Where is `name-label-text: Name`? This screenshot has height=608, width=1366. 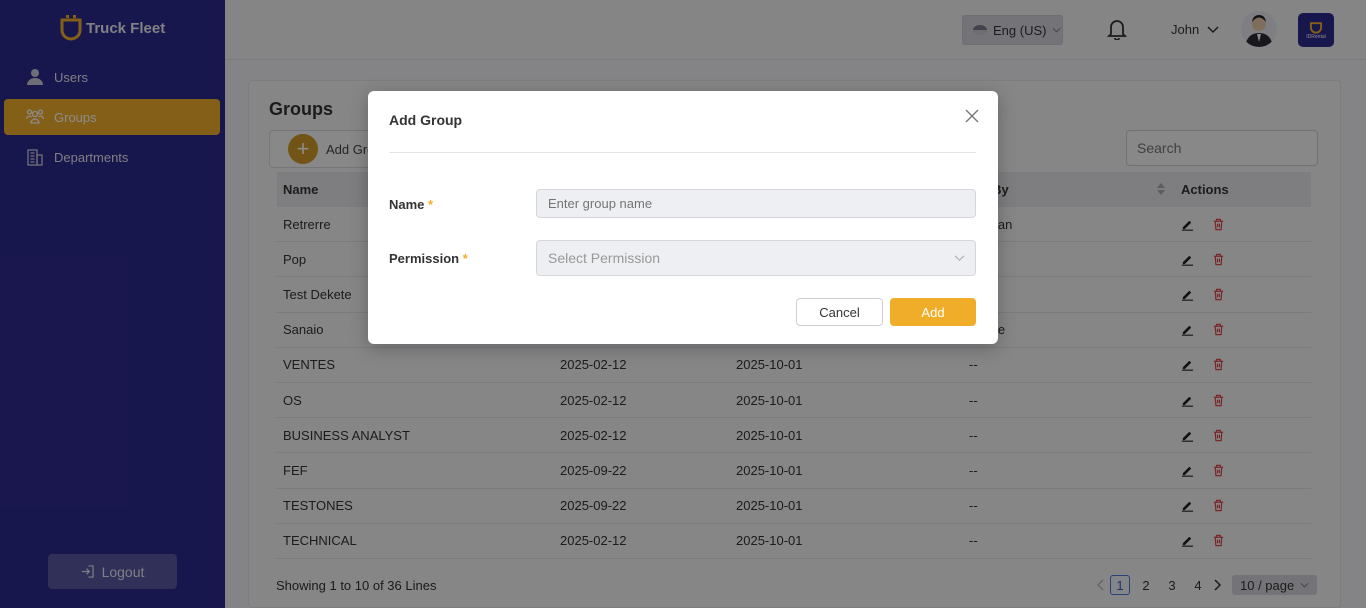 name-label-text: Name is located at coordinates (407, 204).